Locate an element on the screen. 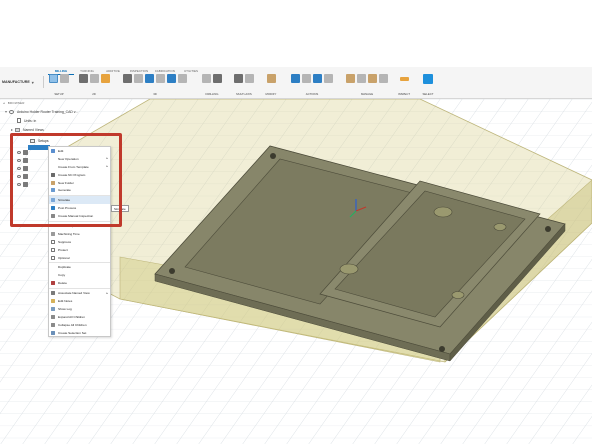 Image resolution: width=592 pixels, height=444 pixels. setup-group: SETUP is located at coordinates (59, 86).